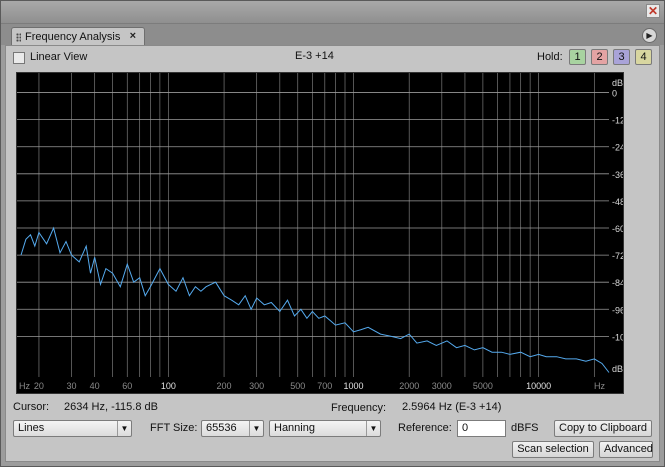  I want to click on display-mode-dropdown: Lines ▼, so click(72, 428).